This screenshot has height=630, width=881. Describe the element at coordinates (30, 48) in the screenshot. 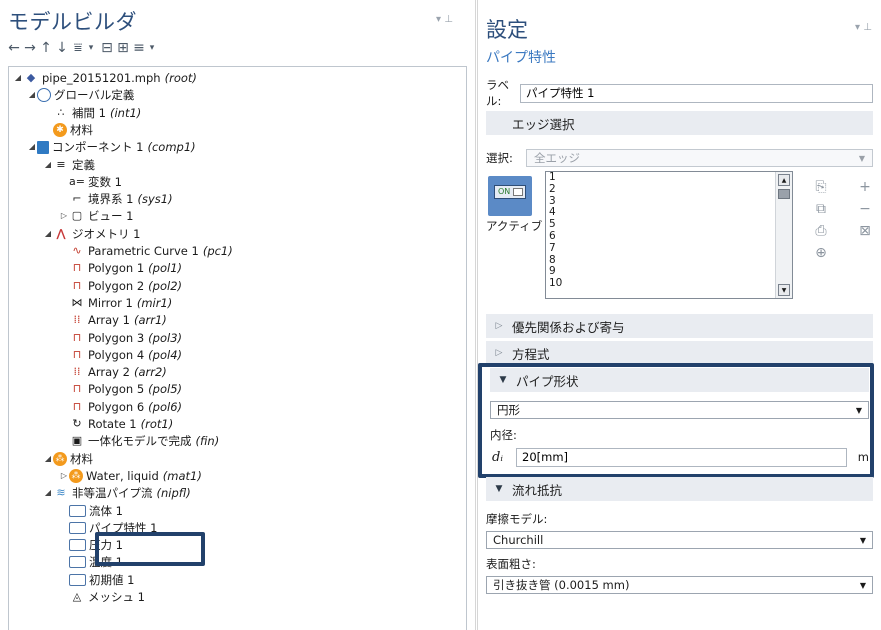

I see `forward-arrow-icon: →` at that location.